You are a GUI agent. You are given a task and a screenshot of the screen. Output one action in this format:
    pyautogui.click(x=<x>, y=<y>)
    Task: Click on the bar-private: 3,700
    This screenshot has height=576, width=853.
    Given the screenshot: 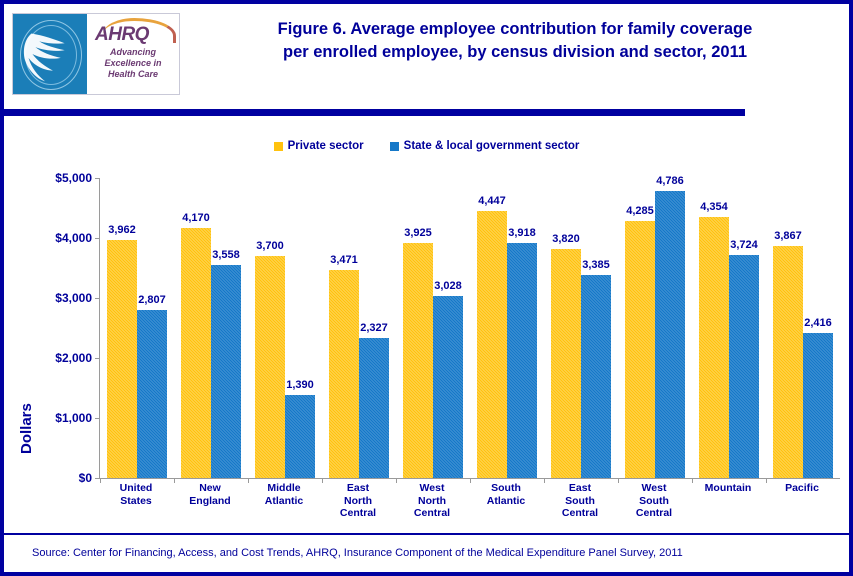 What is the action you would take?
    pyautogui.click(x=270, y=359)
    